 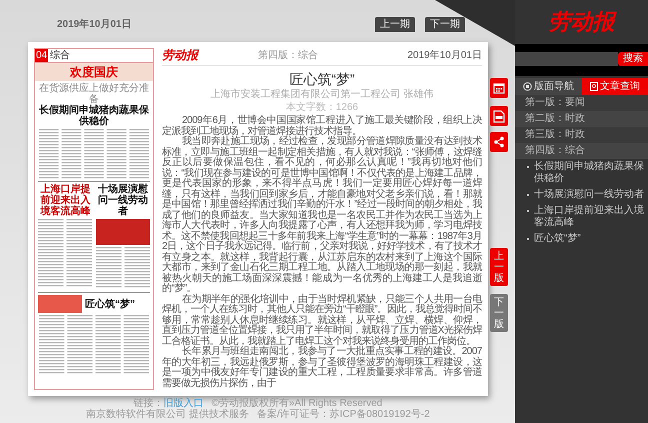 I want to click on share-icon, so click(x=499, y=142).